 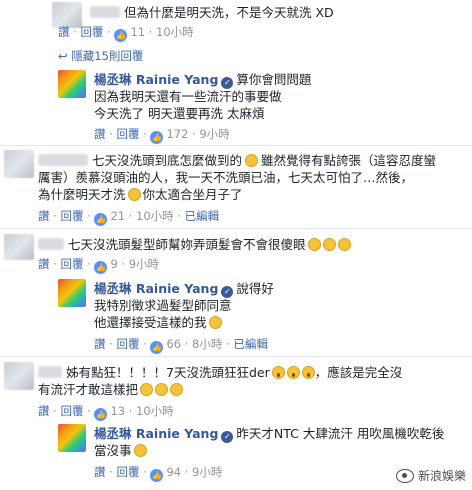 What do you see at coordinates (129, 217) in the screenshot?
I see `comment-meta: 讚 · 回覆 · 👍 21 · 10小時 · 已編輯` at bounding box center [129, 217].